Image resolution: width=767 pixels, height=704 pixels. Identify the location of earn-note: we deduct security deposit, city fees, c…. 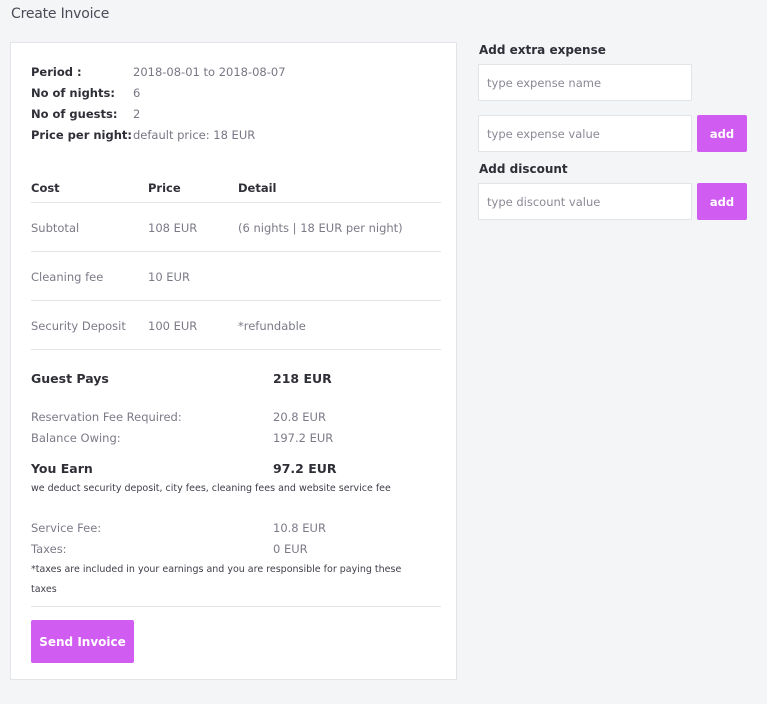
(211, 488).